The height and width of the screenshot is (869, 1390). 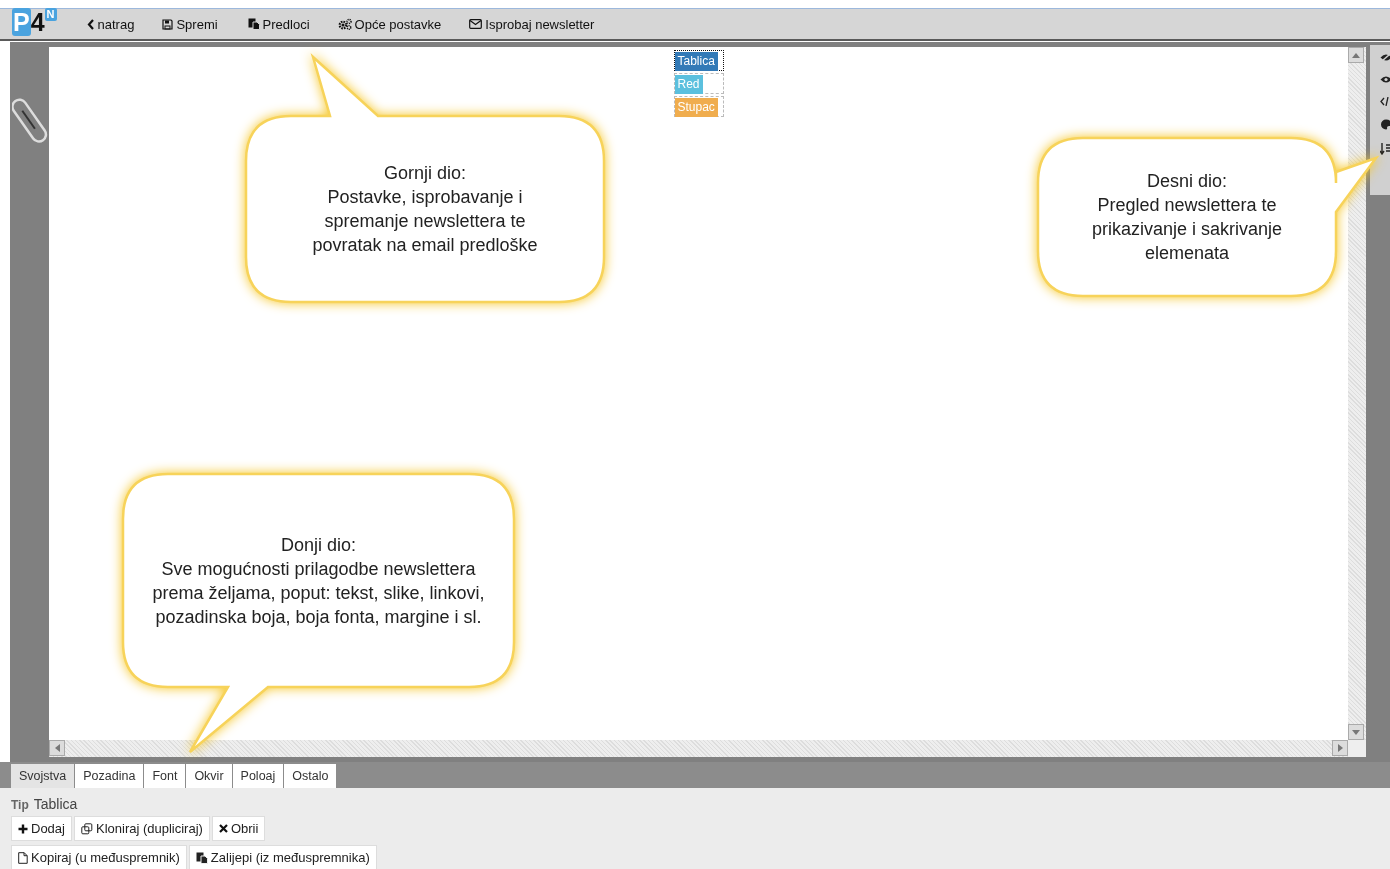 What do you see at coordinates (278, 24) in the screenshot?
I see `toolbar-button: Predloci` at bounding box center [278, 24].